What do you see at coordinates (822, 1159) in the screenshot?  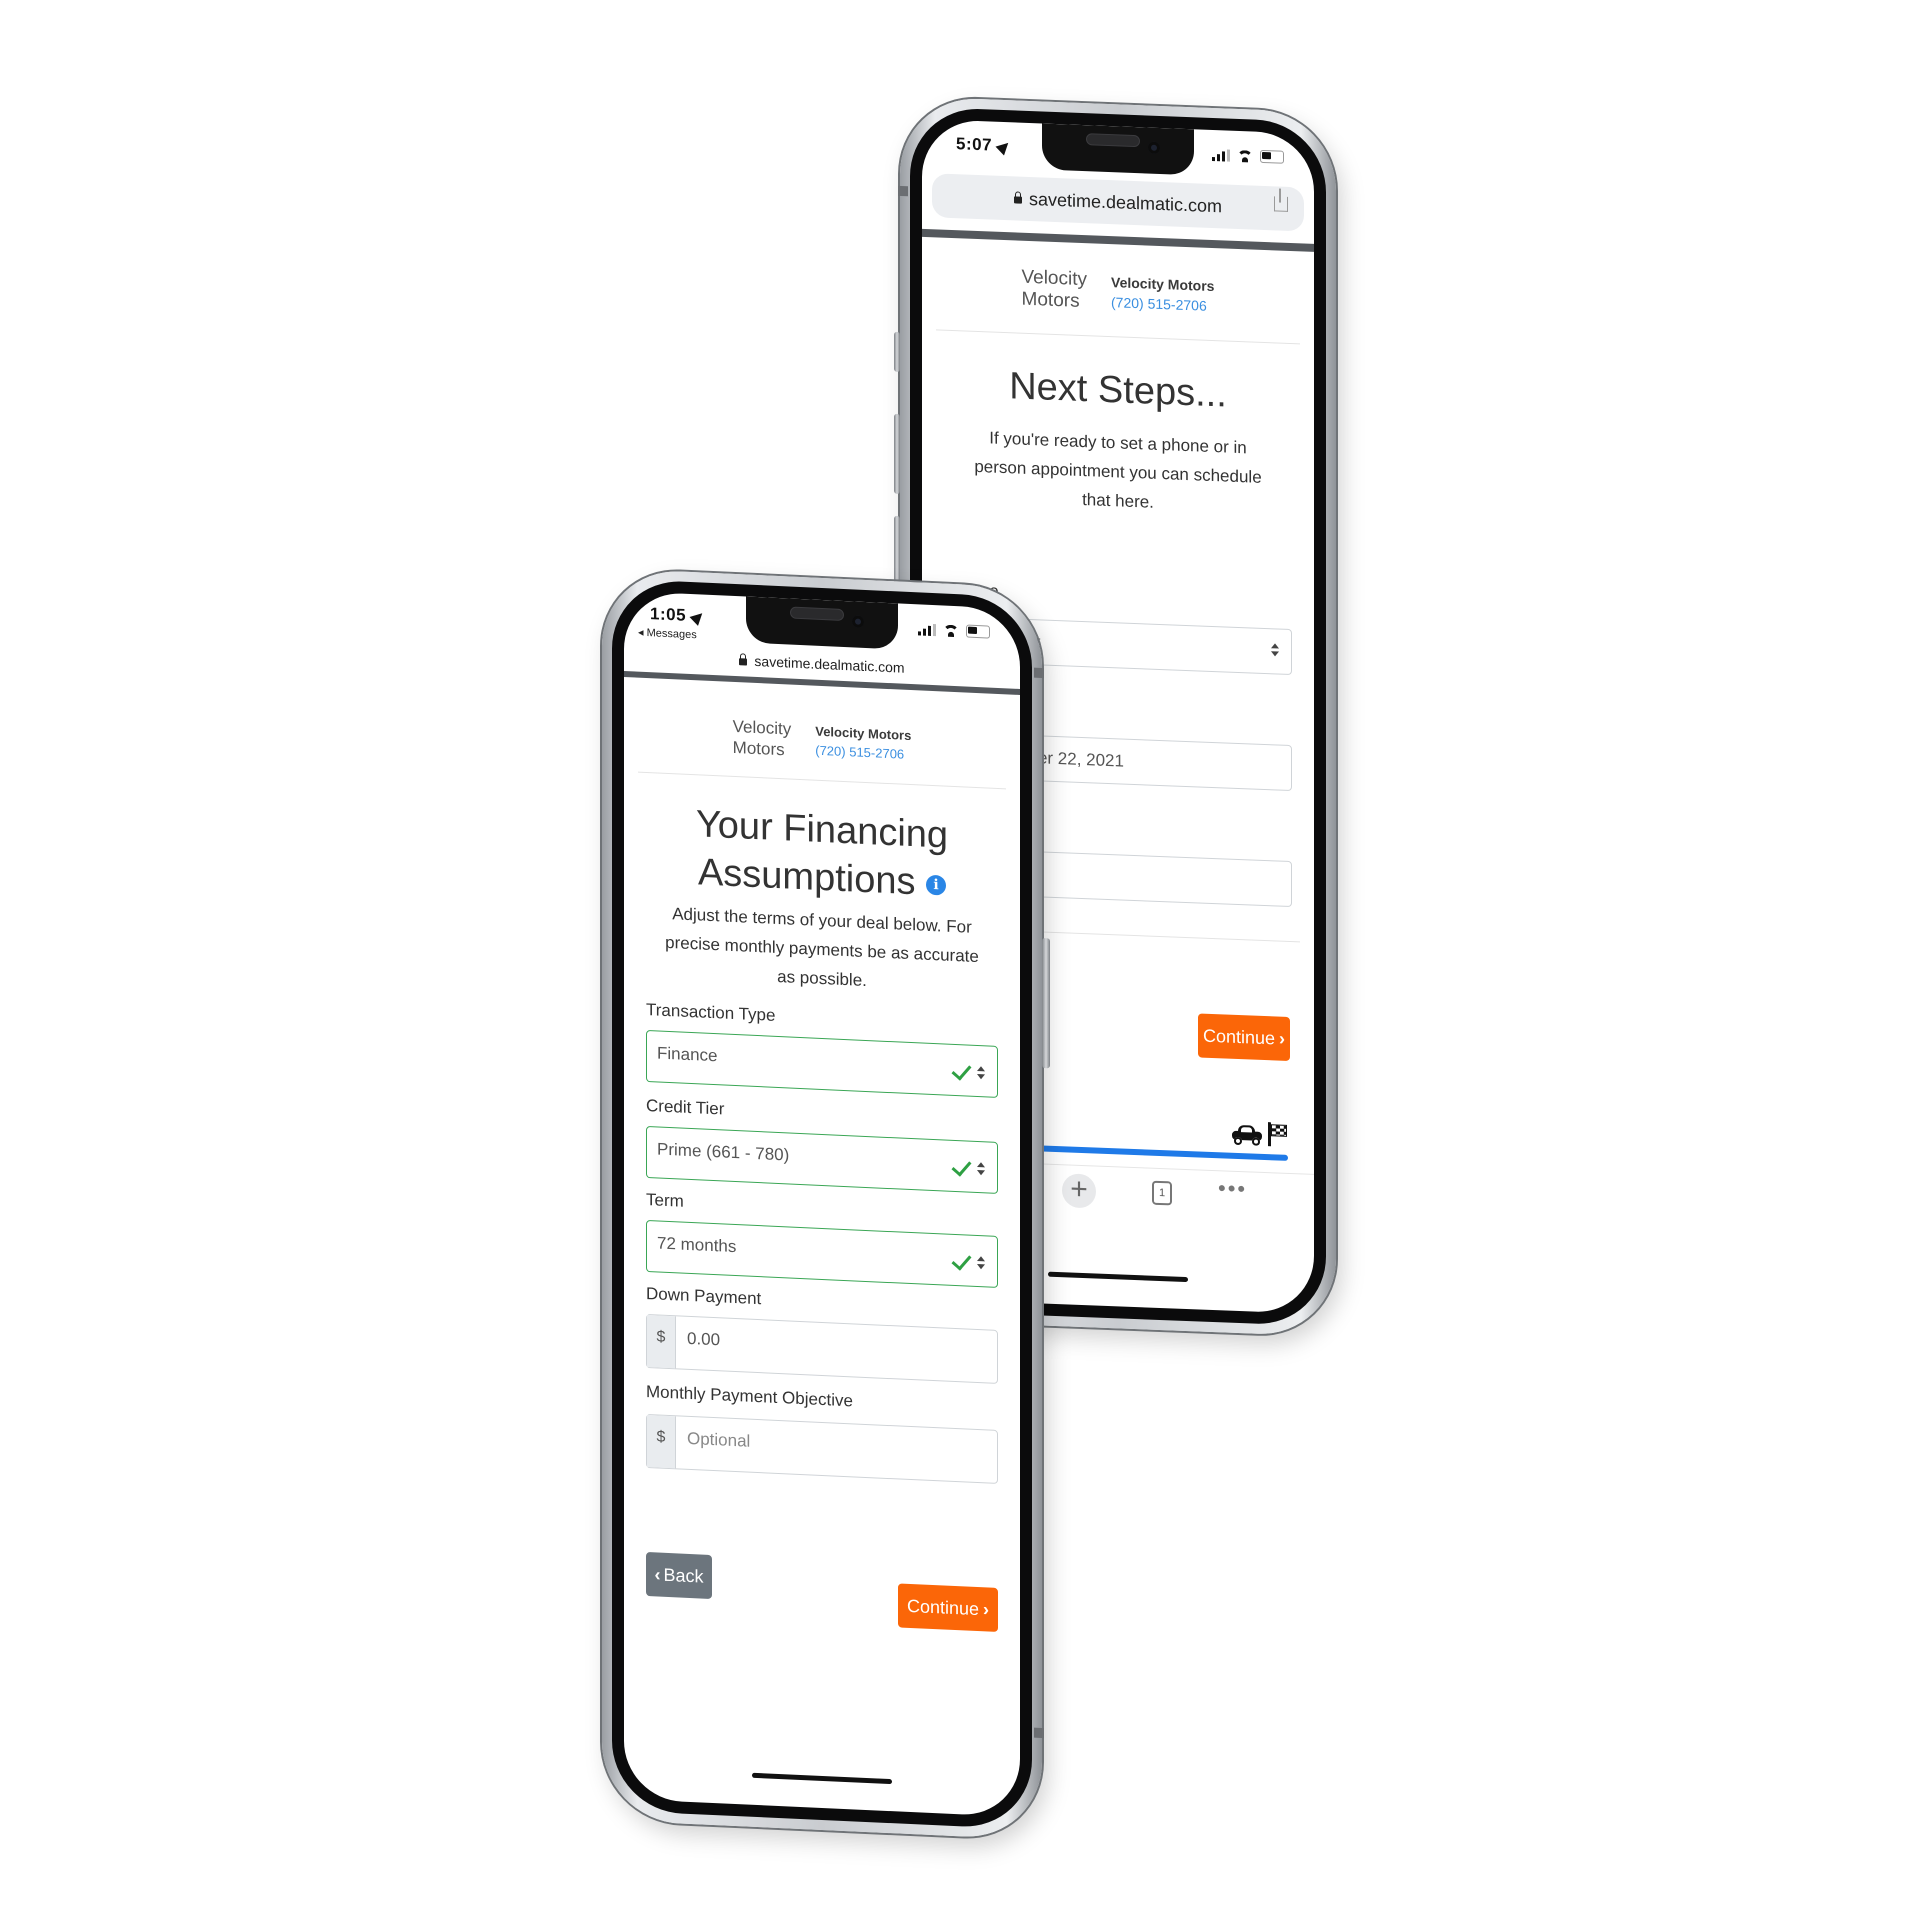 I see `credit-tier-select: Prime (661 - 780)` at bounding box center [822, 1159].